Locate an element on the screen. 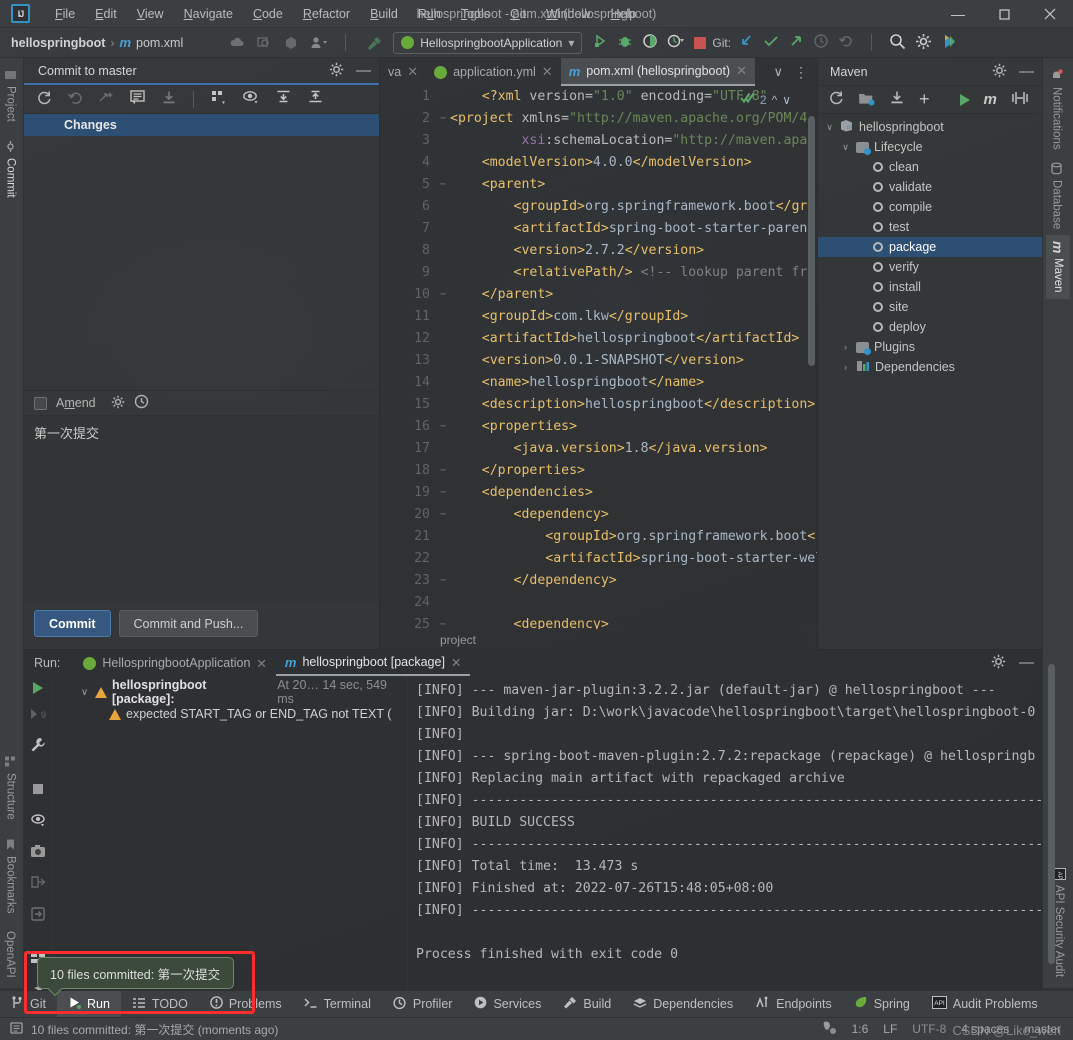  commit-notification-popup: 10 files committed: 第一次提交 is located at coordinates (135, 973).